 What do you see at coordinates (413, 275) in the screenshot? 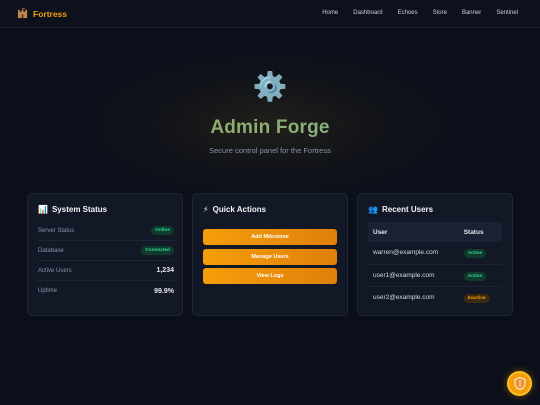
I see `user-email: user1@example.com` at bounding box center [413, 275].